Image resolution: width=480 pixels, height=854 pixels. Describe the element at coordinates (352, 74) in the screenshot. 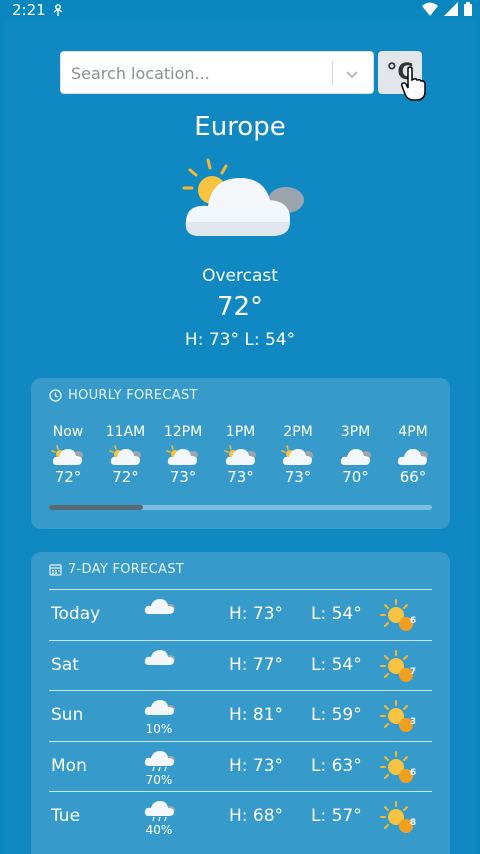

I see `chevron-down-icon` at that location.